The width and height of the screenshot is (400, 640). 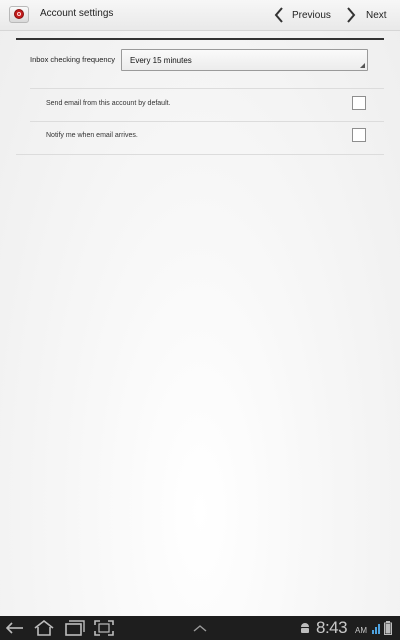 I want to click on notify-label: Notify me when email arrives., so click(x=92, y=135).